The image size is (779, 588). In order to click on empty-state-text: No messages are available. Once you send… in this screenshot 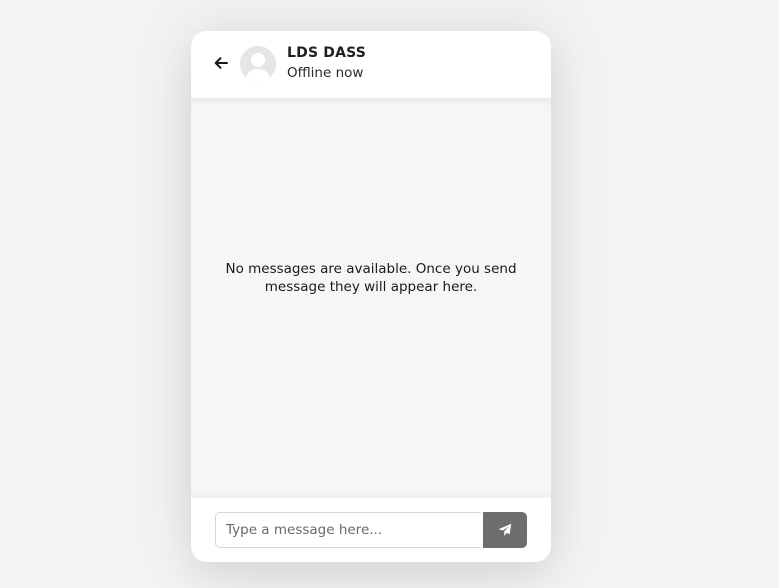, I will do `click(371, 278)`.